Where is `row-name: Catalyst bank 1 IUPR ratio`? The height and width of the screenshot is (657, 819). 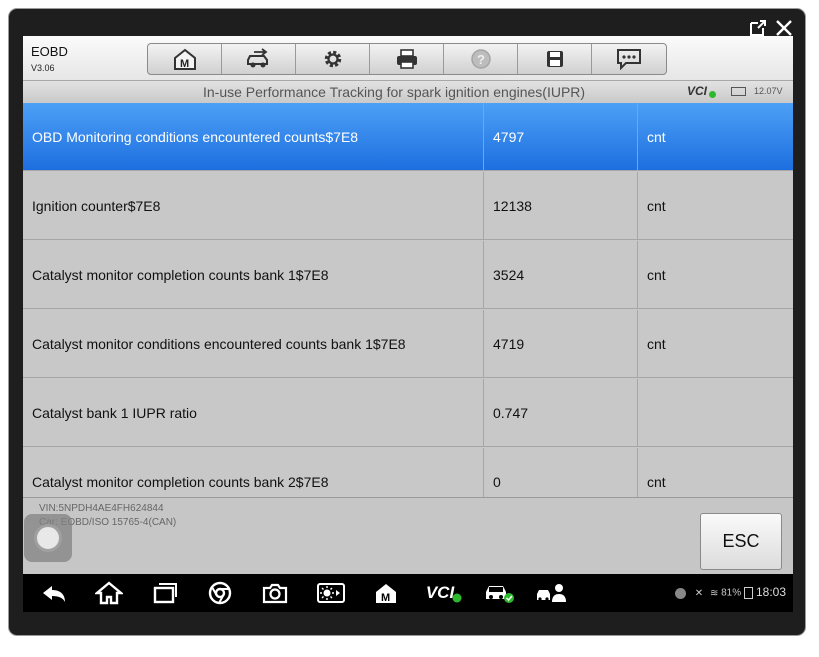
row-name: Catalyst bank 1 IUPR ratio is located at coordinates (114, 412).